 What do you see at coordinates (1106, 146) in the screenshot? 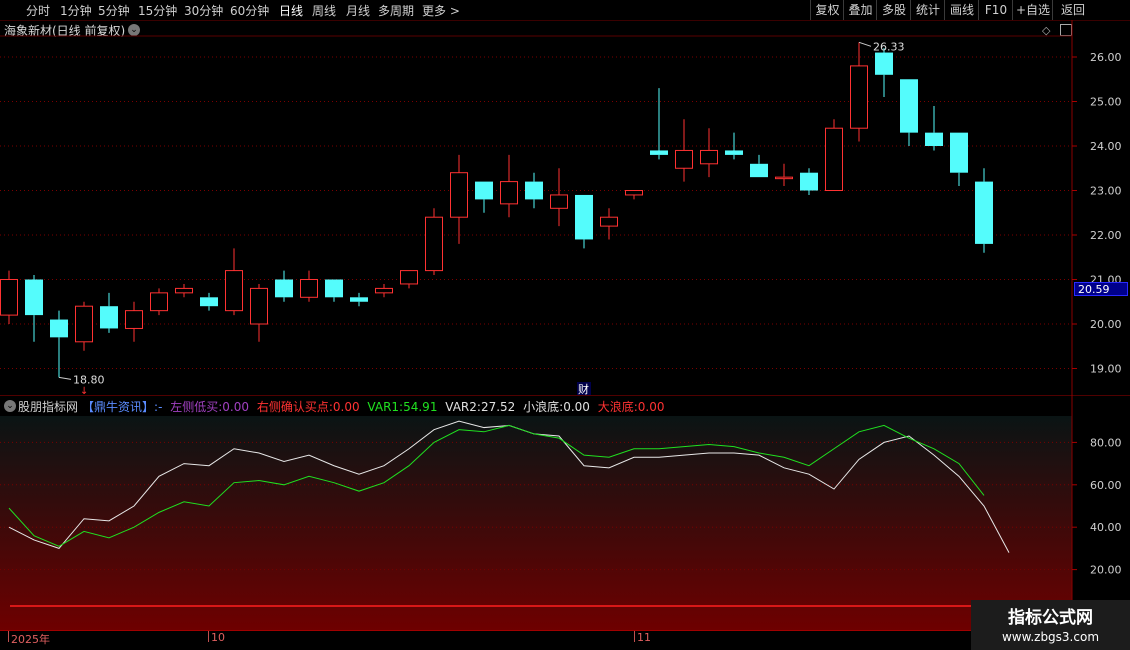
I see `price-axis-label: 24.00` at bounding box center [1106, 146].